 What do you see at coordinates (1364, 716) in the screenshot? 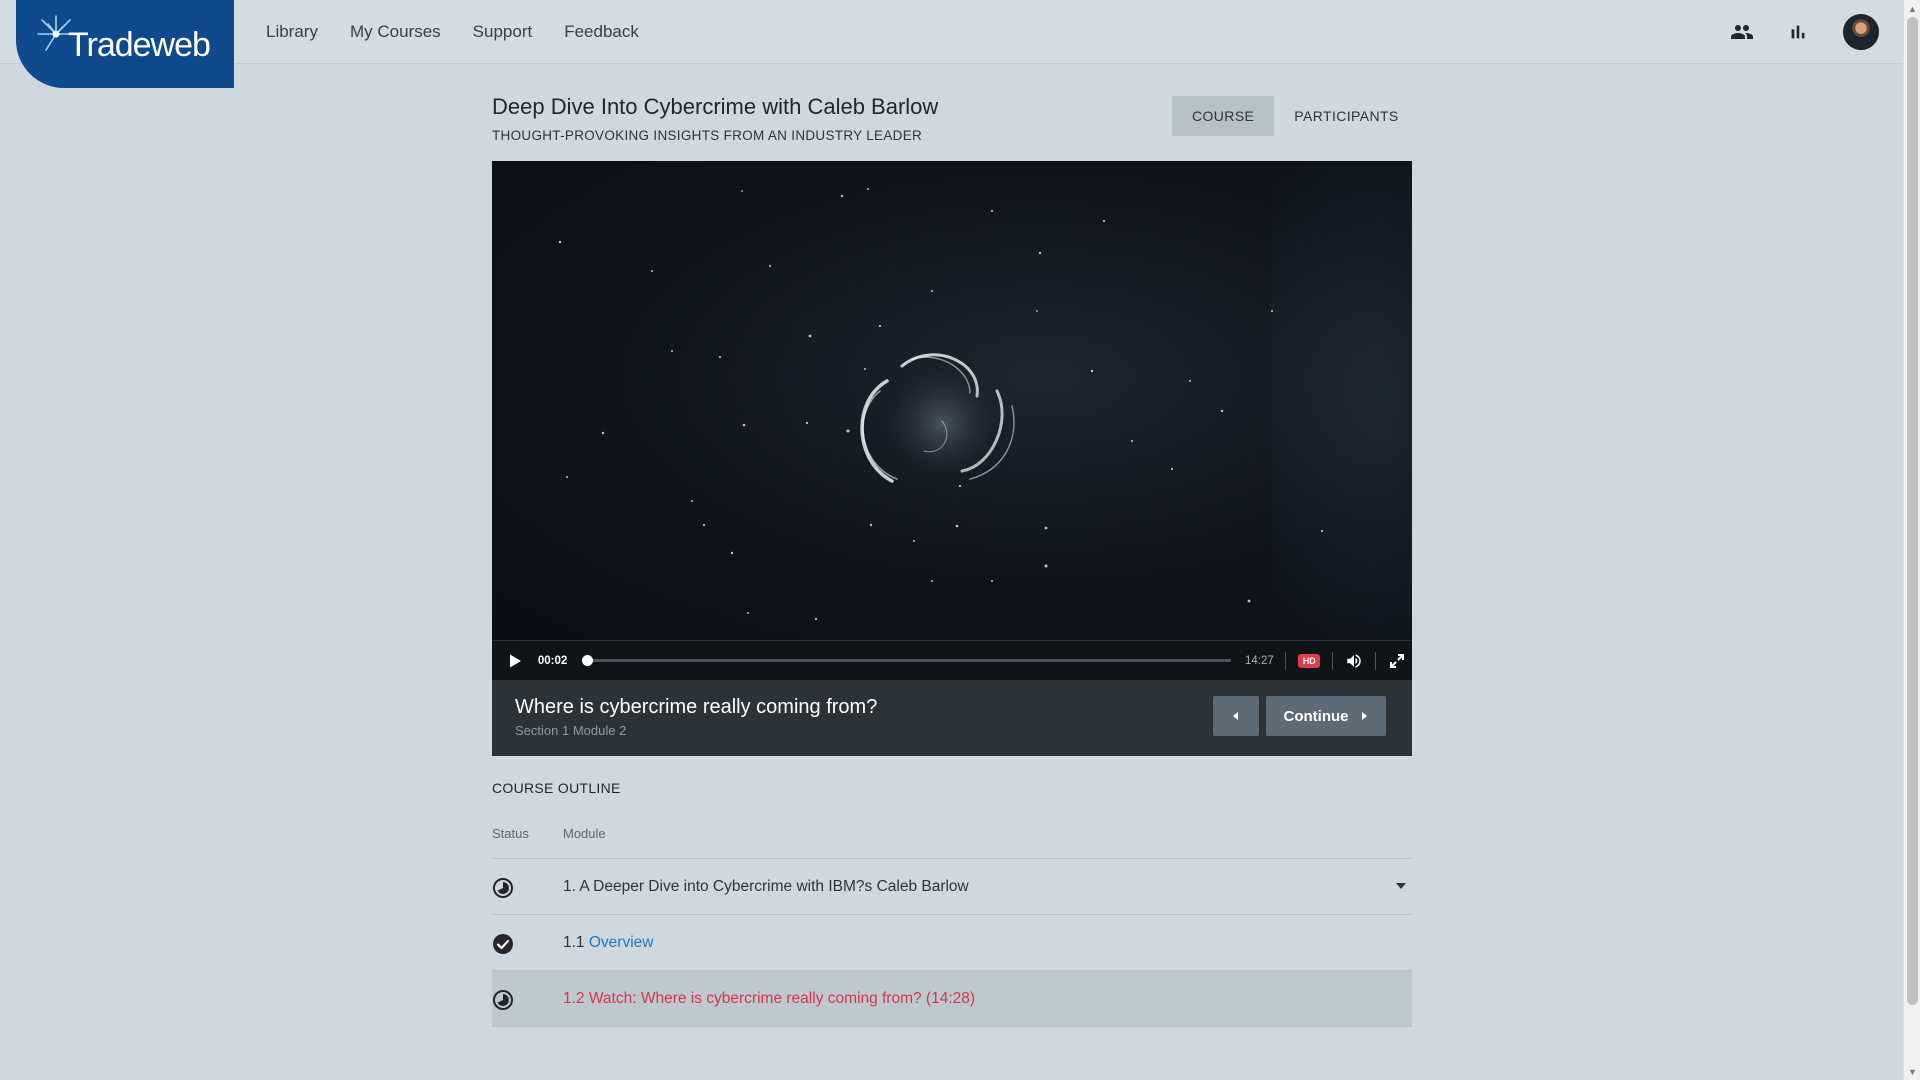
I see `caret-right-icon` at bounding box center [1364, 716].